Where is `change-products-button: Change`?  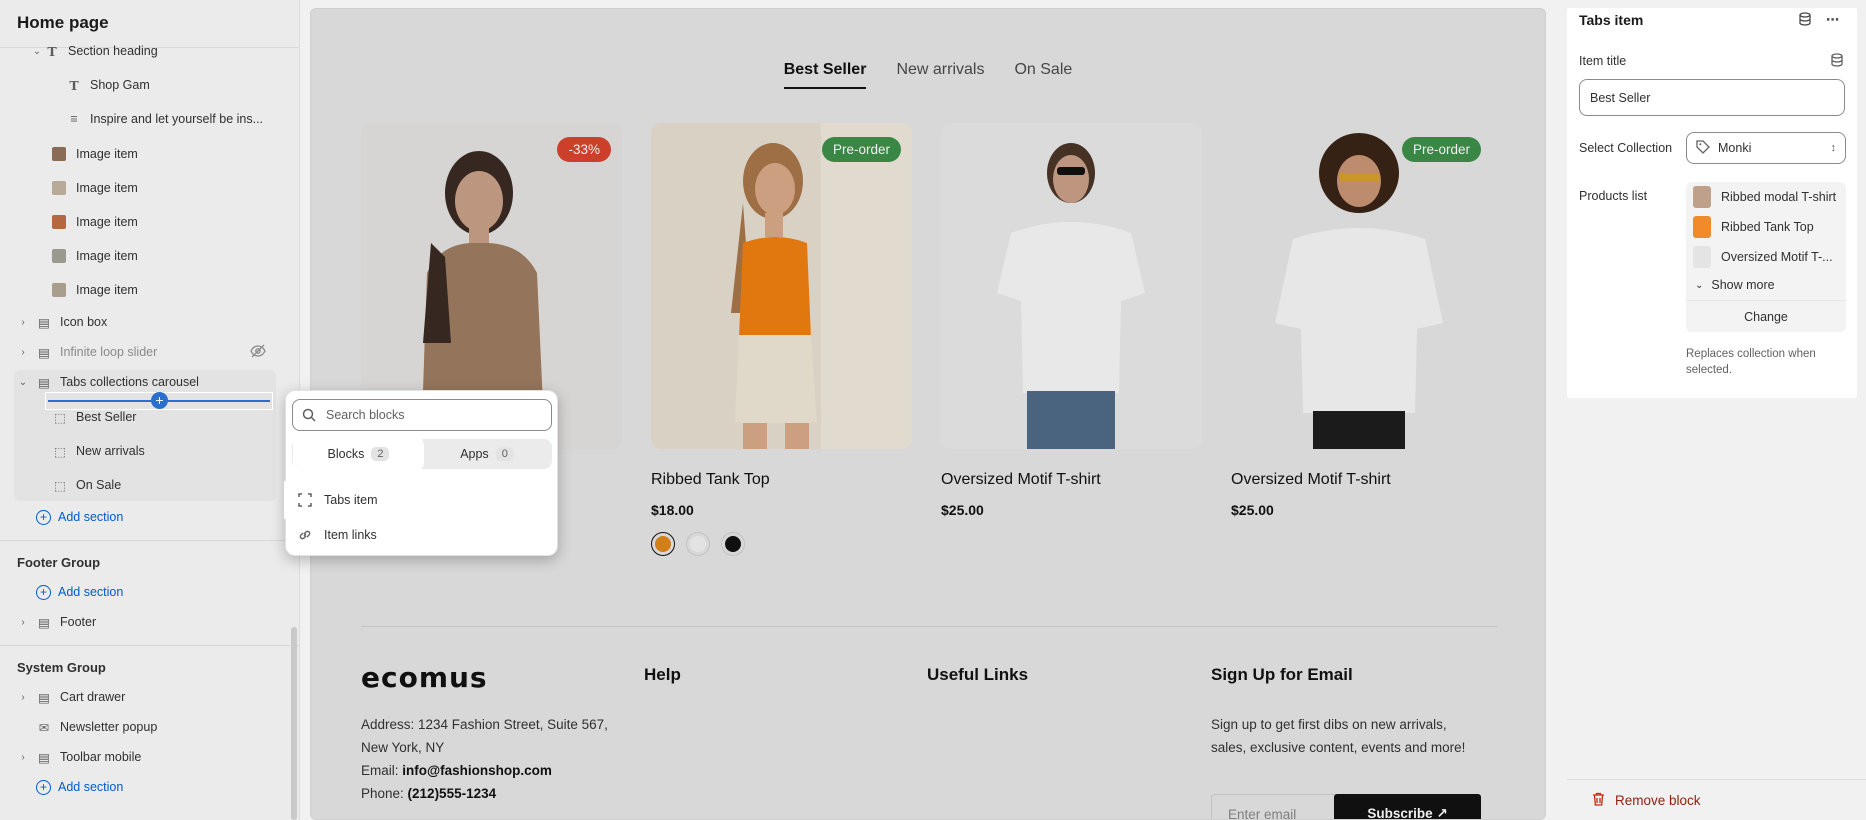 change-products-button: Change is located at coordinates (1766, 316).